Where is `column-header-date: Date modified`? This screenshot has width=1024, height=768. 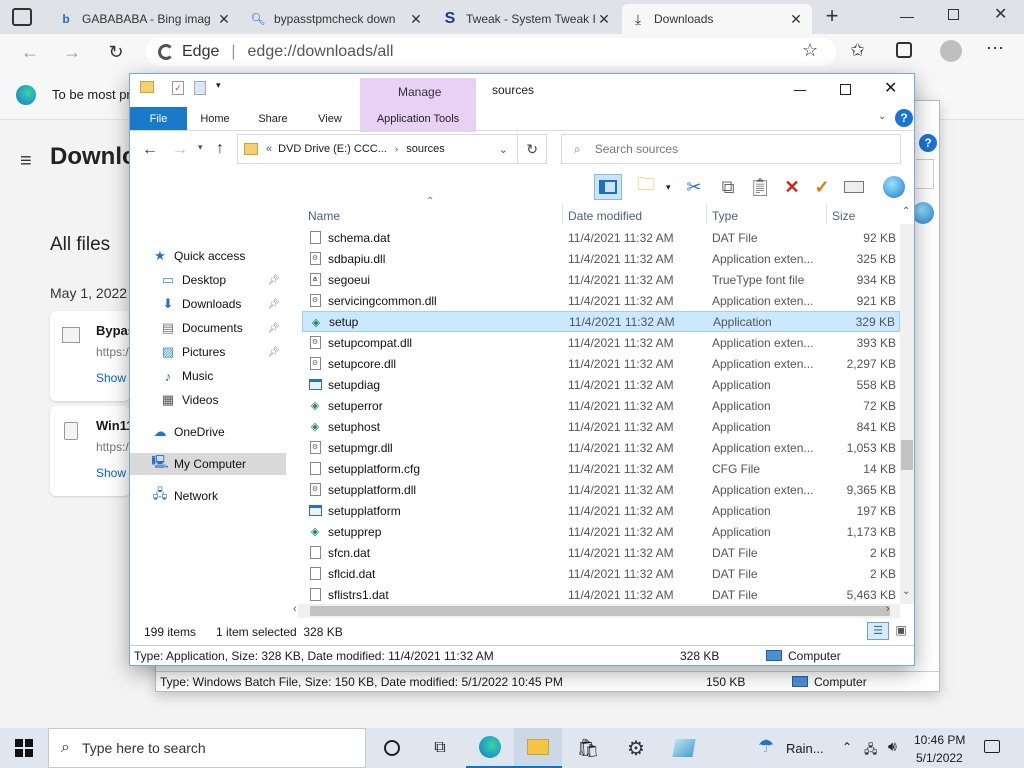 column-header-date: Date modified is located at coordinates (605, 216).